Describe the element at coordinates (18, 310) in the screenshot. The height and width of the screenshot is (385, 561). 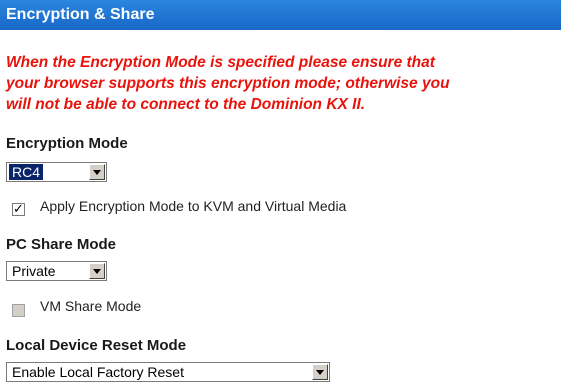
I see `vm-share-mode-checkbox` at that location.